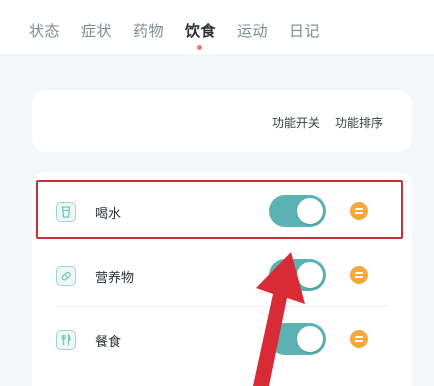 The image size is (434, 386). I want to click on list-item-water: 喝水, so click(222, 211).